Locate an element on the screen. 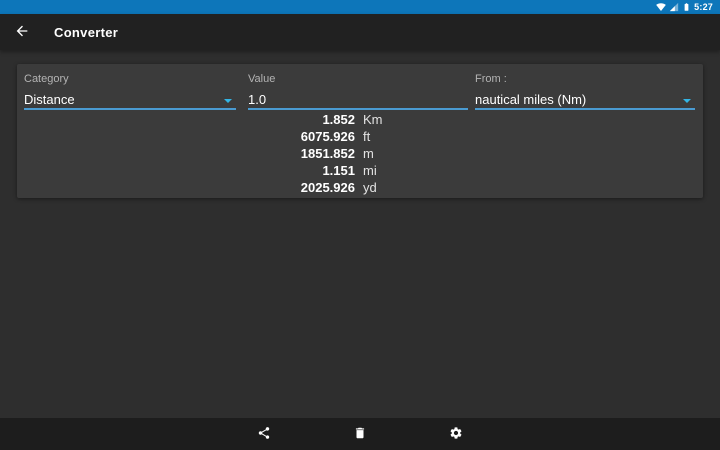 Image resolution: width=720 pixels, height=450 pixels. app-bar: Converter is located at coordinates (360, 32).